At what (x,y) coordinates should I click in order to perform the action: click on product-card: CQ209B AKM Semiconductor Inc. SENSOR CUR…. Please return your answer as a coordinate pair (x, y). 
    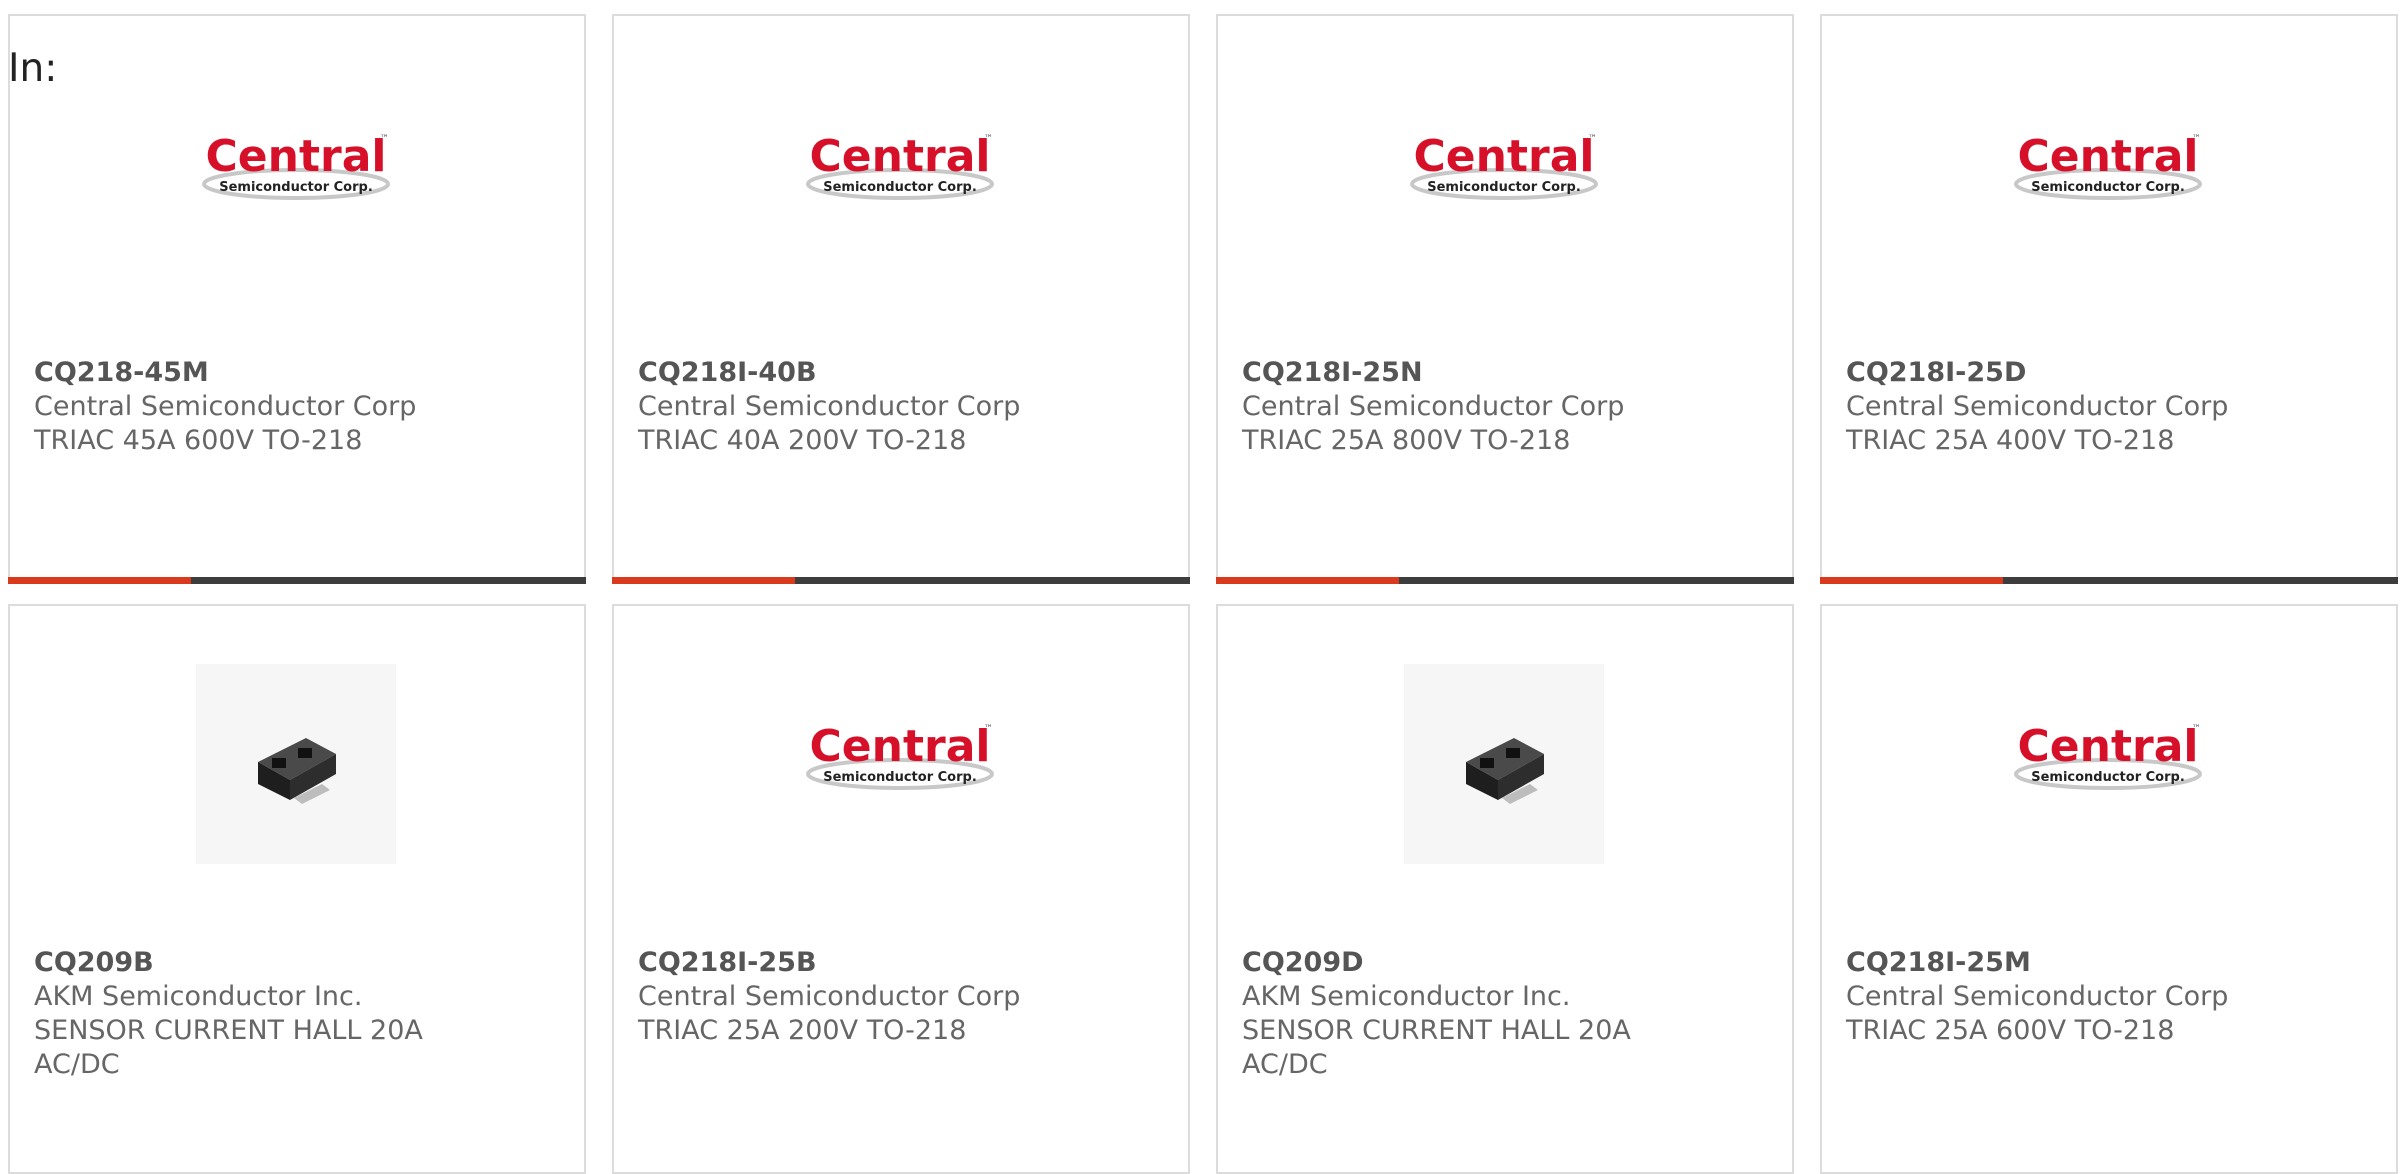
    Looking at the image, I should click on (297, 889).